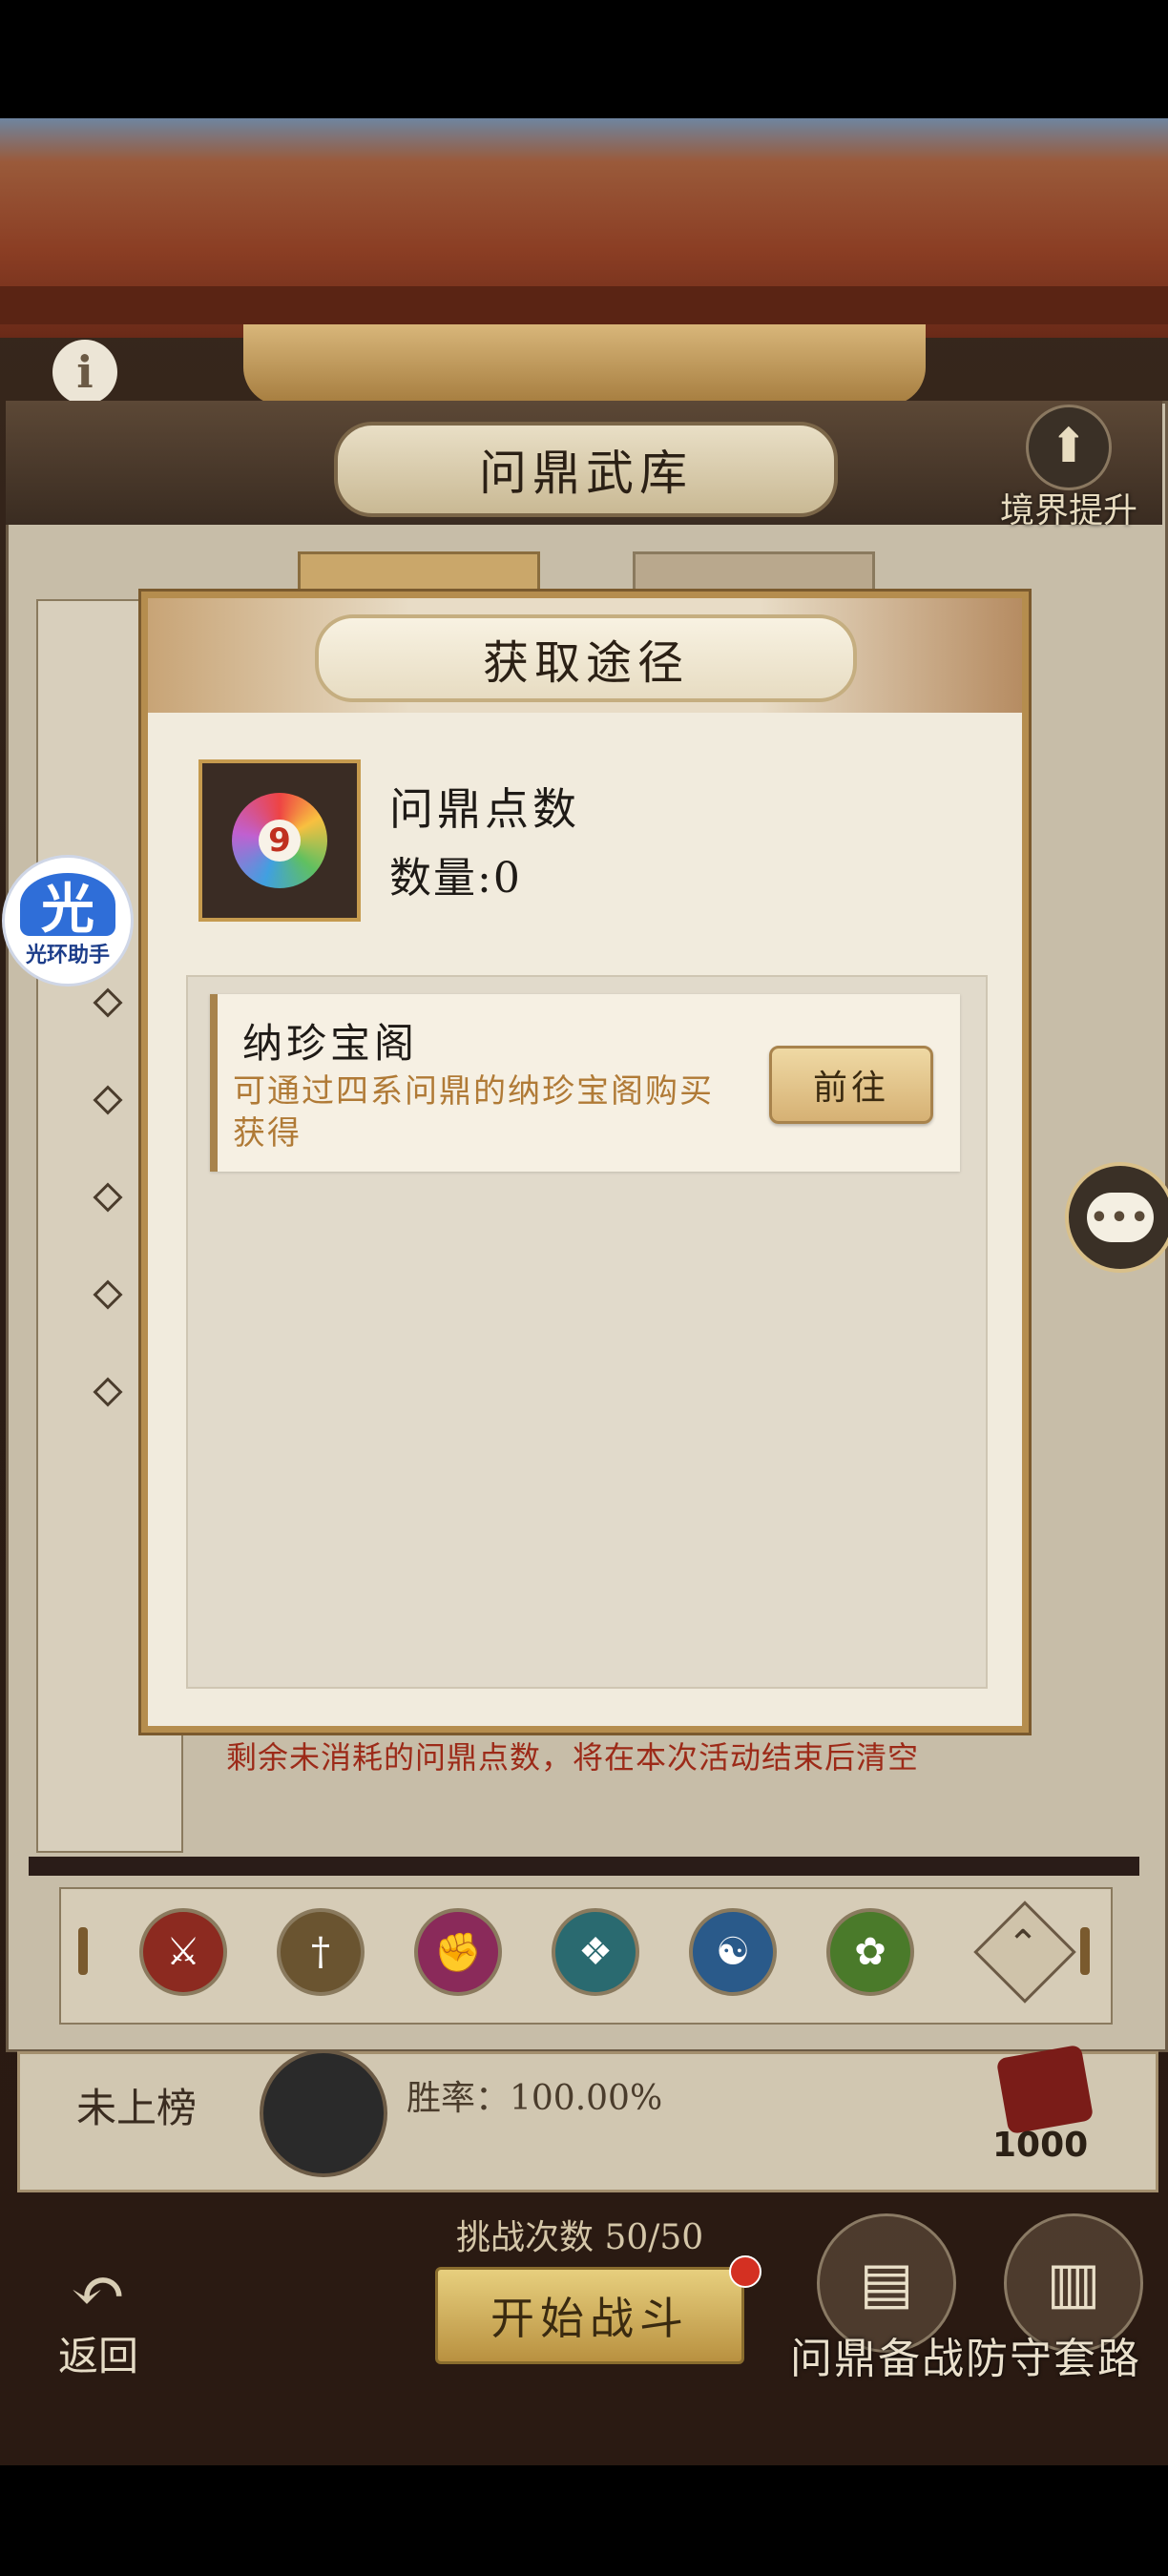 The height and width of the screenshot is (2576, 1168). Describe the element at coordinates (330, 1043) in the screenshot. I see `source-title: 纳珍宝阁` at that location.